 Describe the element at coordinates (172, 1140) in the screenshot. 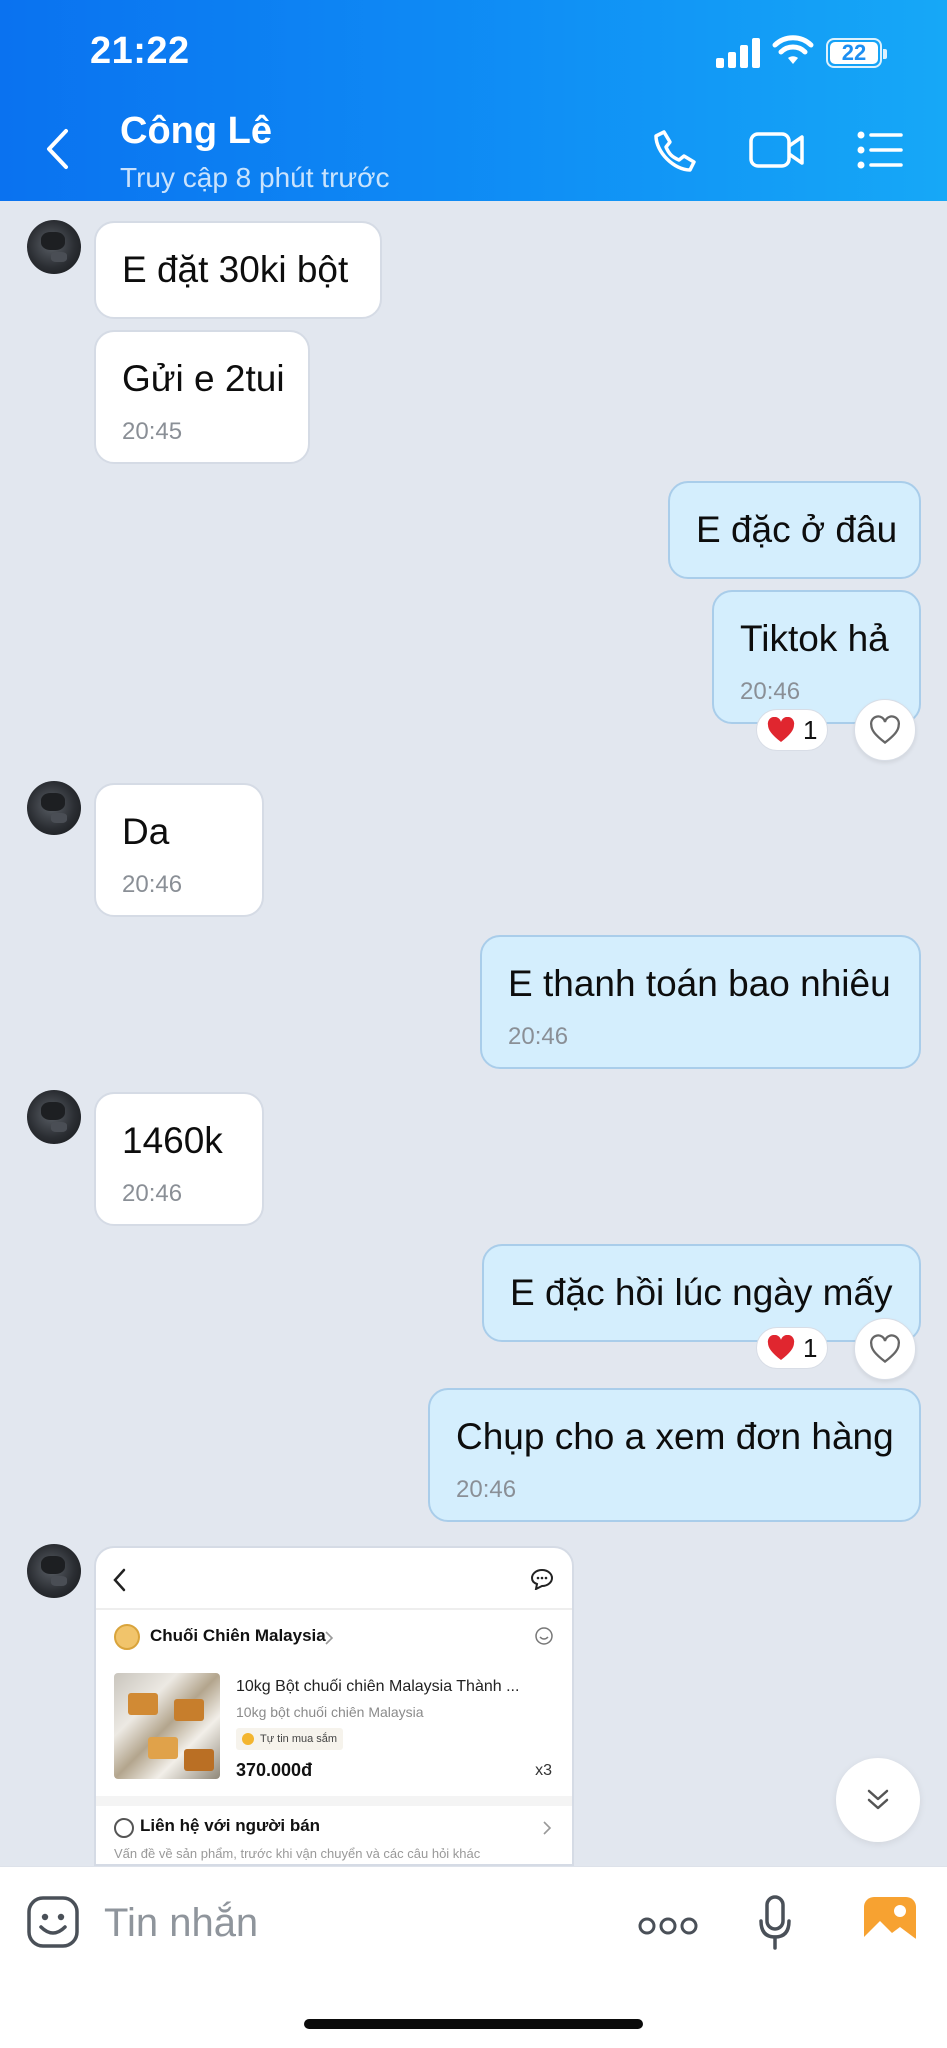

I see `message-text: 1460k` at that location.